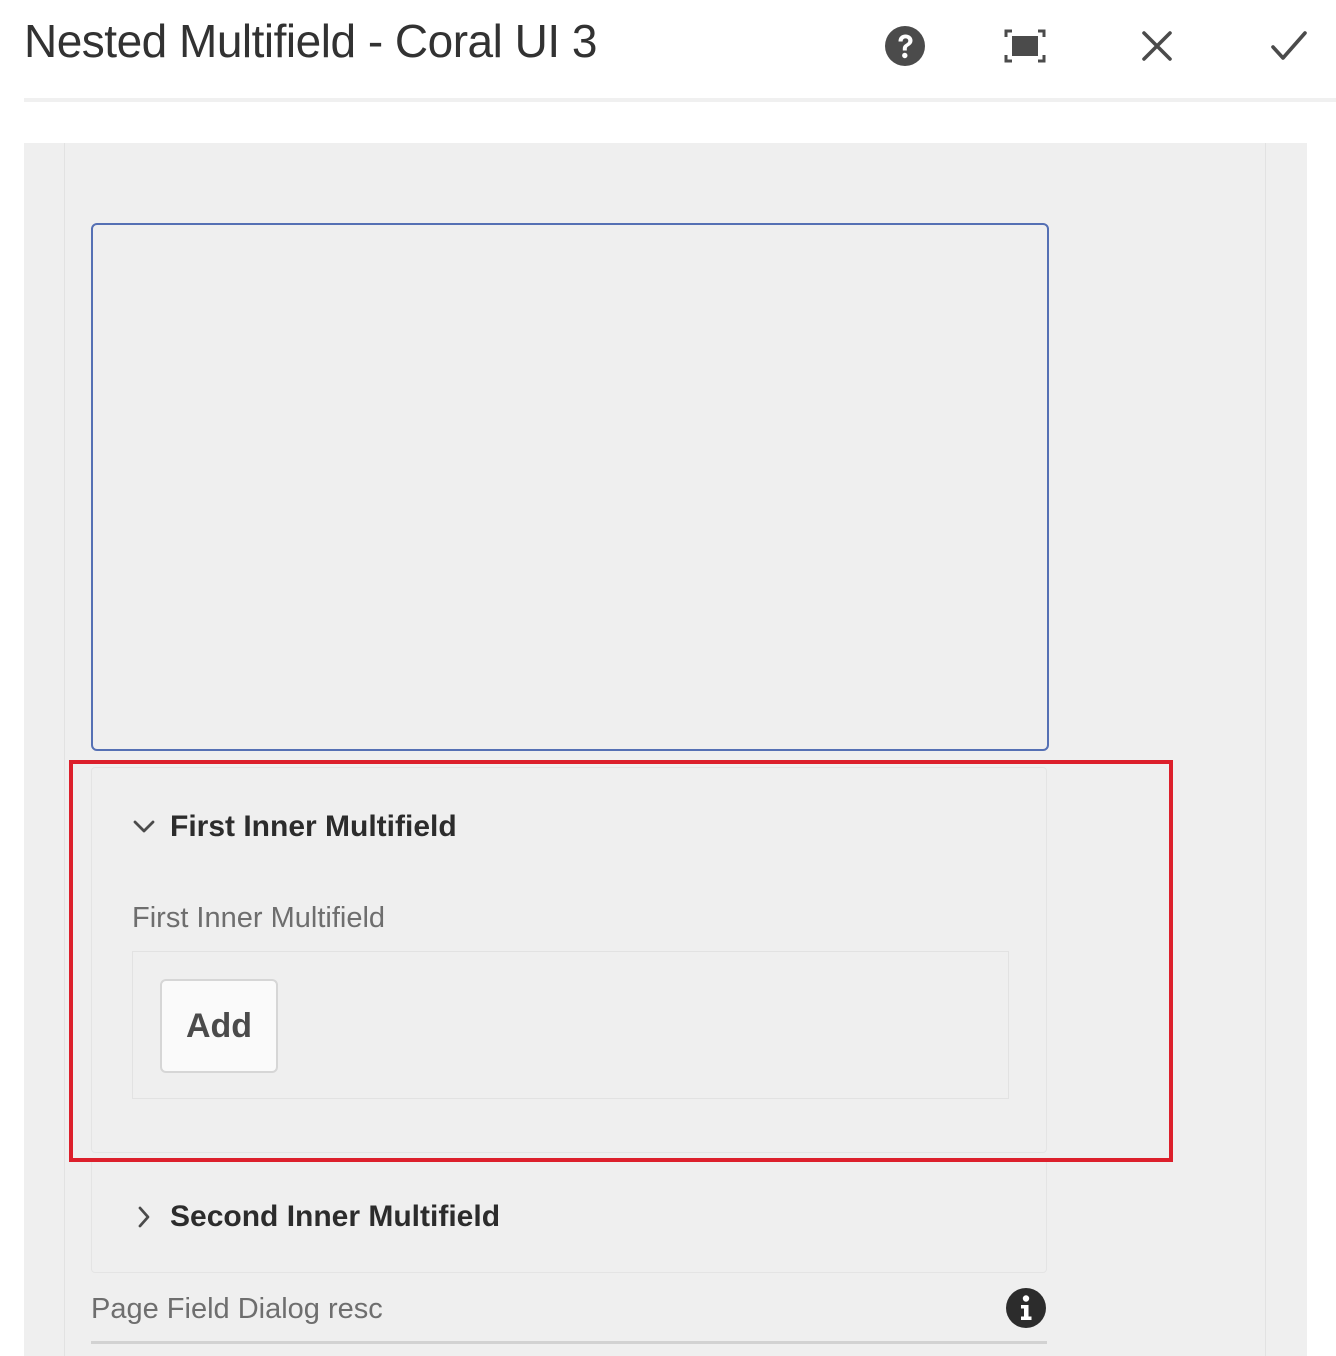 Image resolution: width=1336 pixels, height=1356 pixels. I want to click on add-button: Add, so click(219, 1026).